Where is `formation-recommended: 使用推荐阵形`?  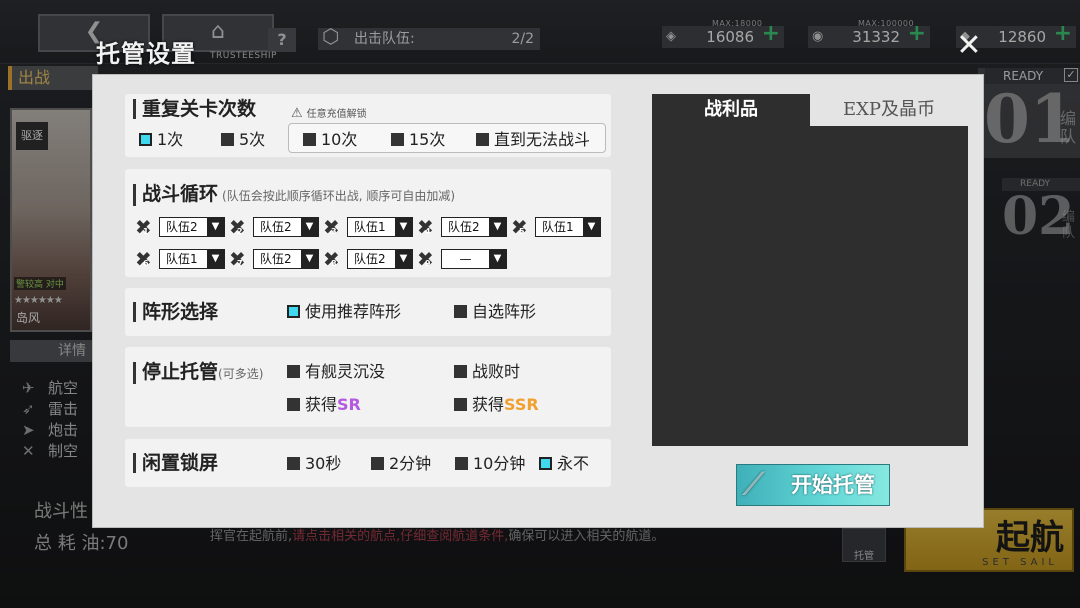
formation-recommended: 使用推荐阵形 is located at coordinates (344, 312).